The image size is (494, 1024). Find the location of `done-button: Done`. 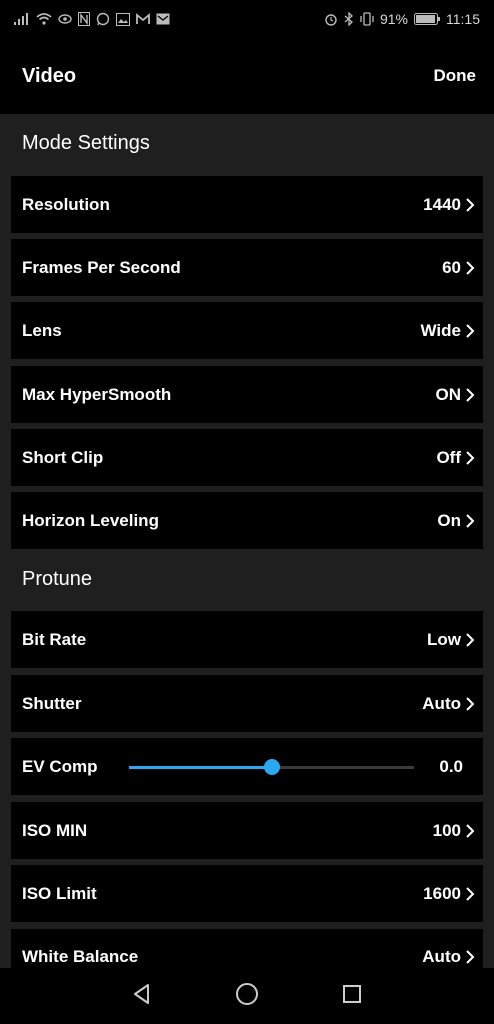

done-button: Done is located at coordinates (455, 76).